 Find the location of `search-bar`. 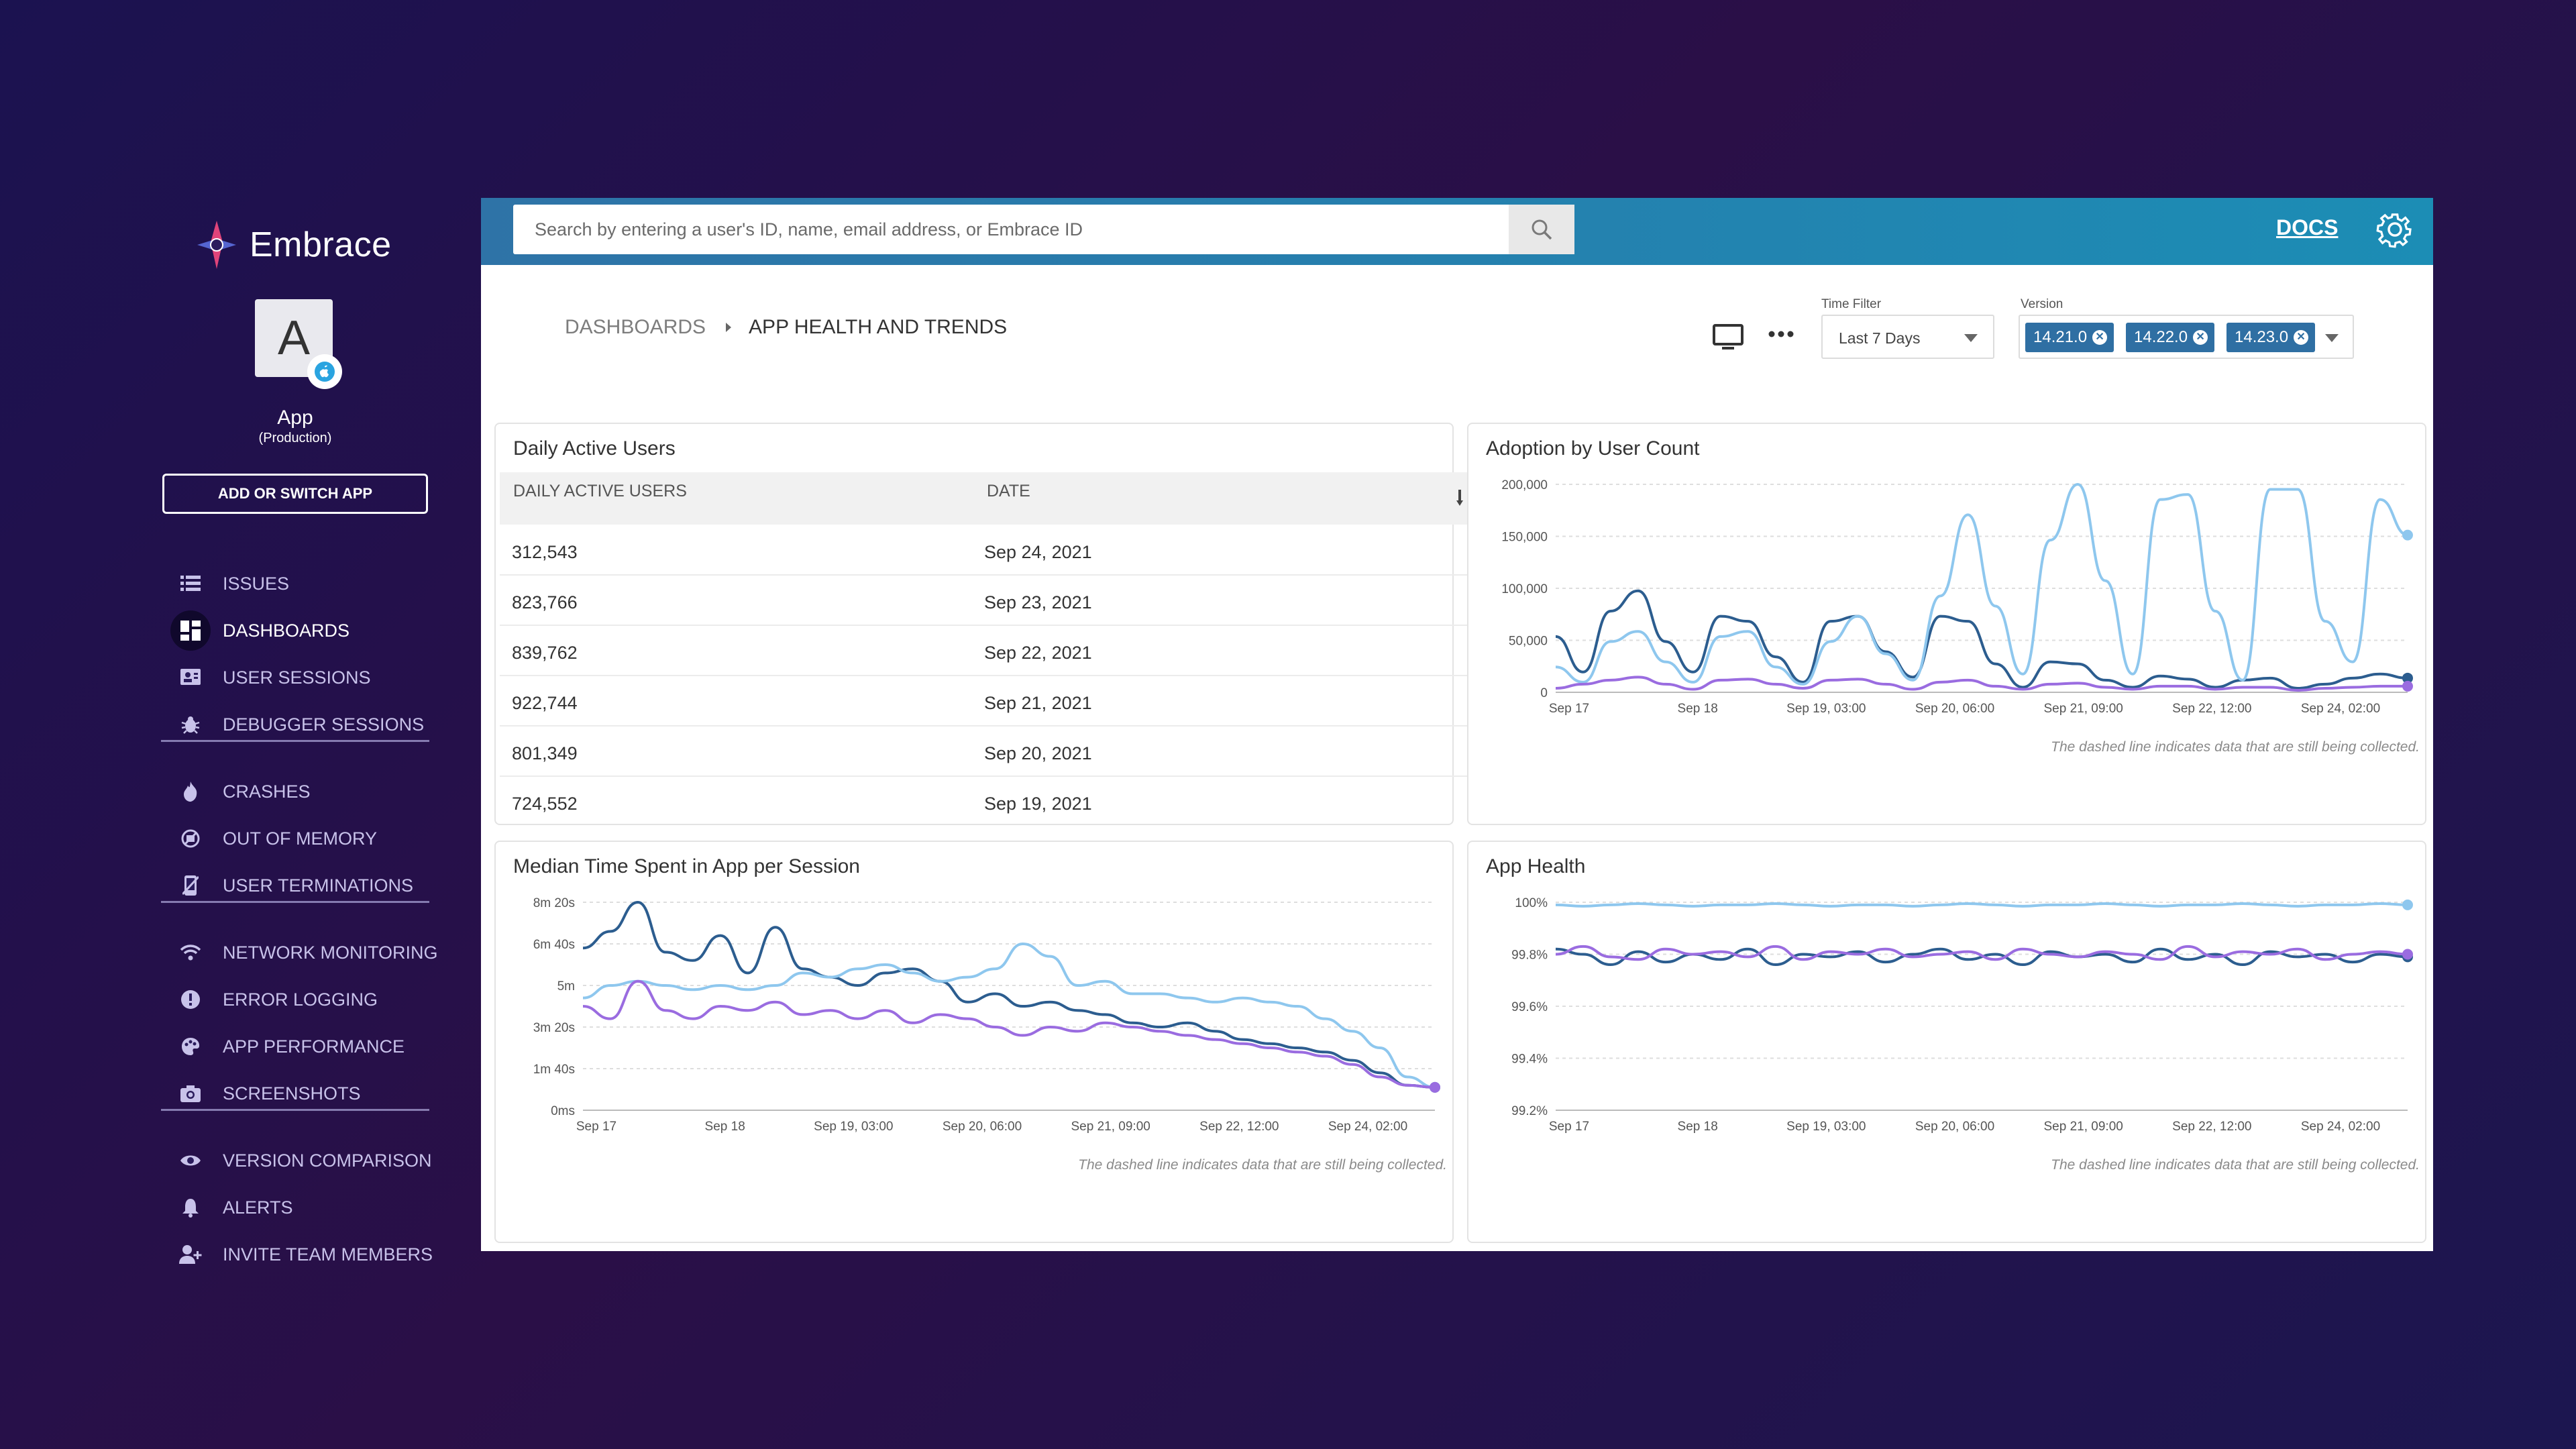

search-bar is located at coordinates (1043, 229).